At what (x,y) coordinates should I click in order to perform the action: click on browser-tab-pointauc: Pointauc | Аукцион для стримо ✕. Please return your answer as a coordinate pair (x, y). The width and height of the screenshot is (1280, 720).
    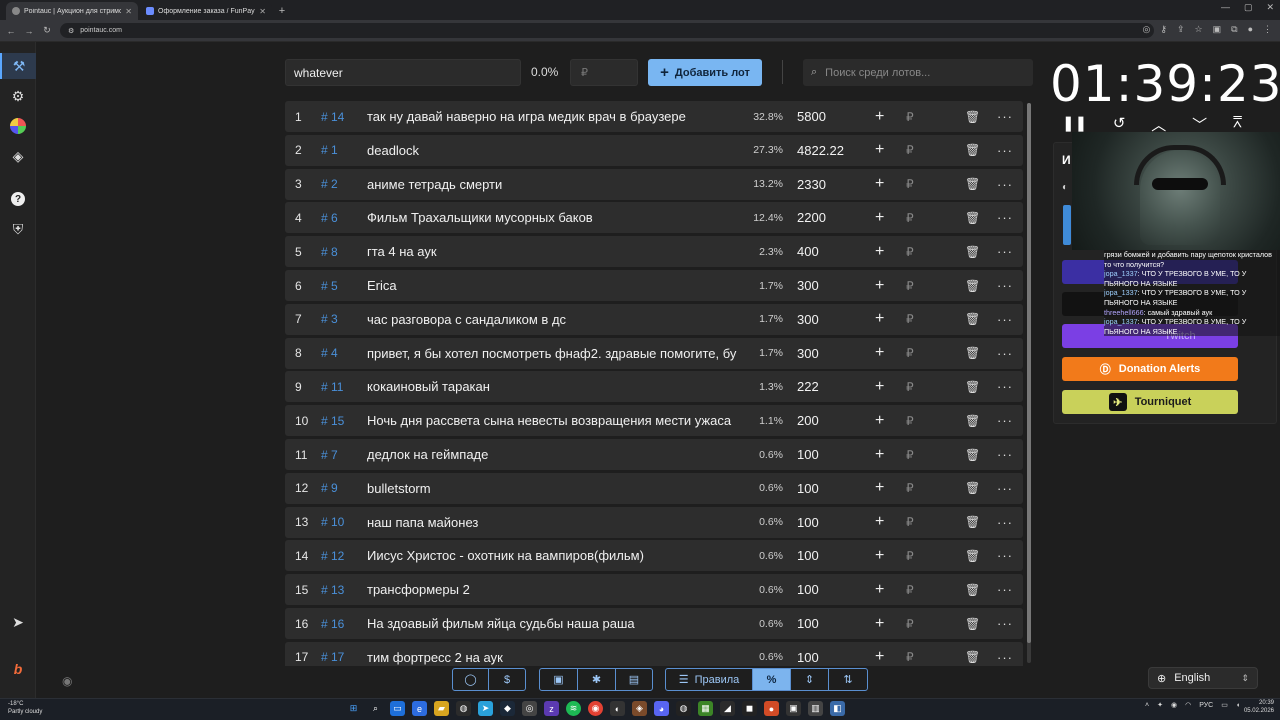
    Looking at the image, I should click on (72, 11).